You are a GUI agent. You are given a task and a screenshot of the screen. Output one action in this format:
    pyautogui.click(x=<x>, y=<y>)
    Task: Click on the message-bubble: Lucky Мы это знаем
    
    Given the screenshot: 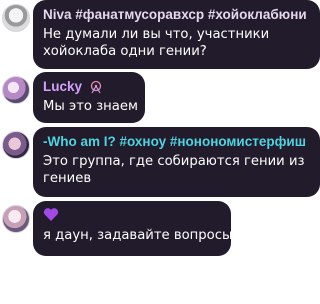 What is the action you would take?
    pyautogui.click(x=89, y=97)
    